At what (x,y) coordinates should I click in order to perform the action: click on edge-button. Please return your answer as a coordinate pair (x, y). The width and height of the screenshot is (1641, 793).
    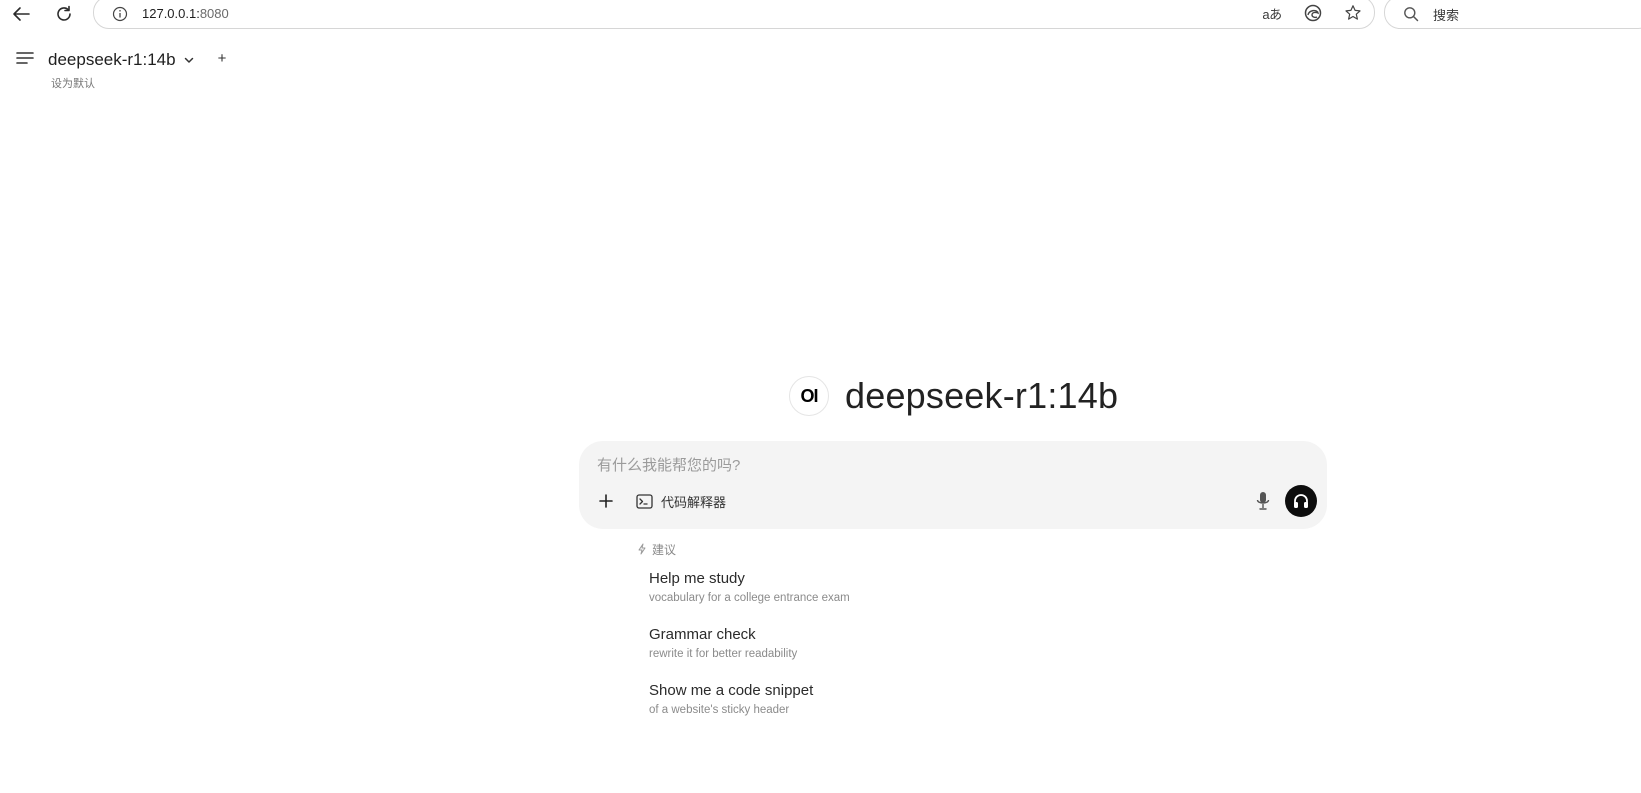
    Looking at the image, I should click on (1313, 13).